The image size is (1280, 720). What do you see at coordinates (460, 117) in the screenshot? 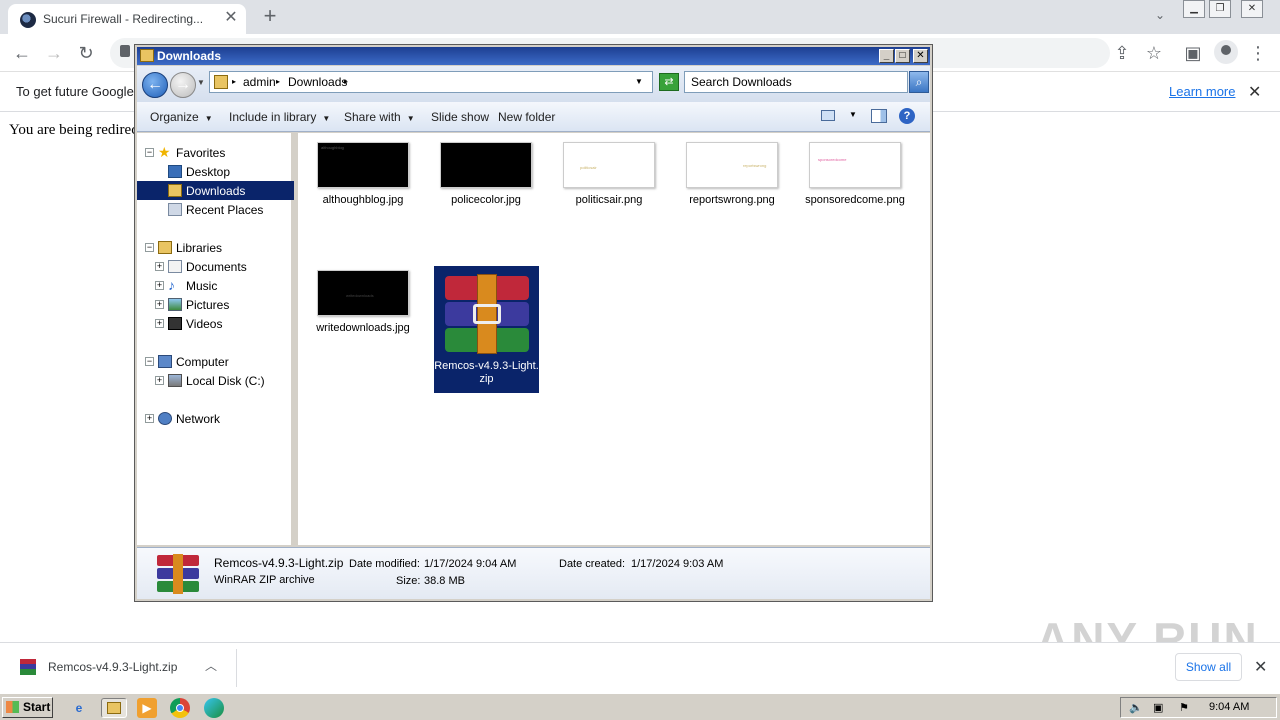
I see `slide-show-button: Slide show` at bounding box center [460, 117].